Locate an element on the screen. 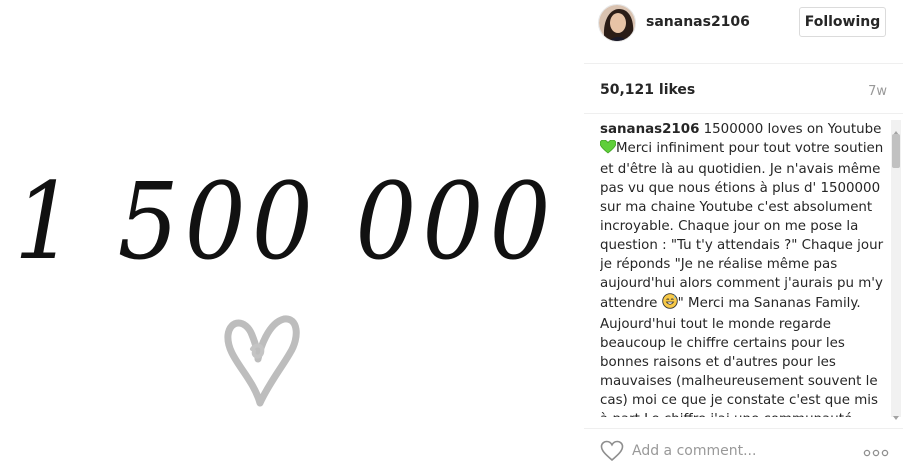 Image resolution: width=903 pixels, height=466 pixels. header-divider is located at coordinates (743, 63).